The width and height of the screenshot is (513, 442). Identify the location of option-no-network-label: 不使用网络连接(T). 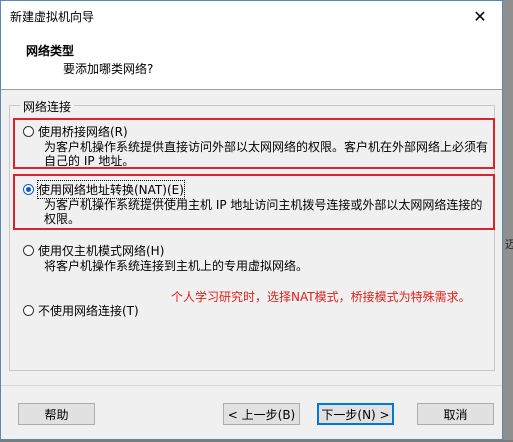
(88, 310).